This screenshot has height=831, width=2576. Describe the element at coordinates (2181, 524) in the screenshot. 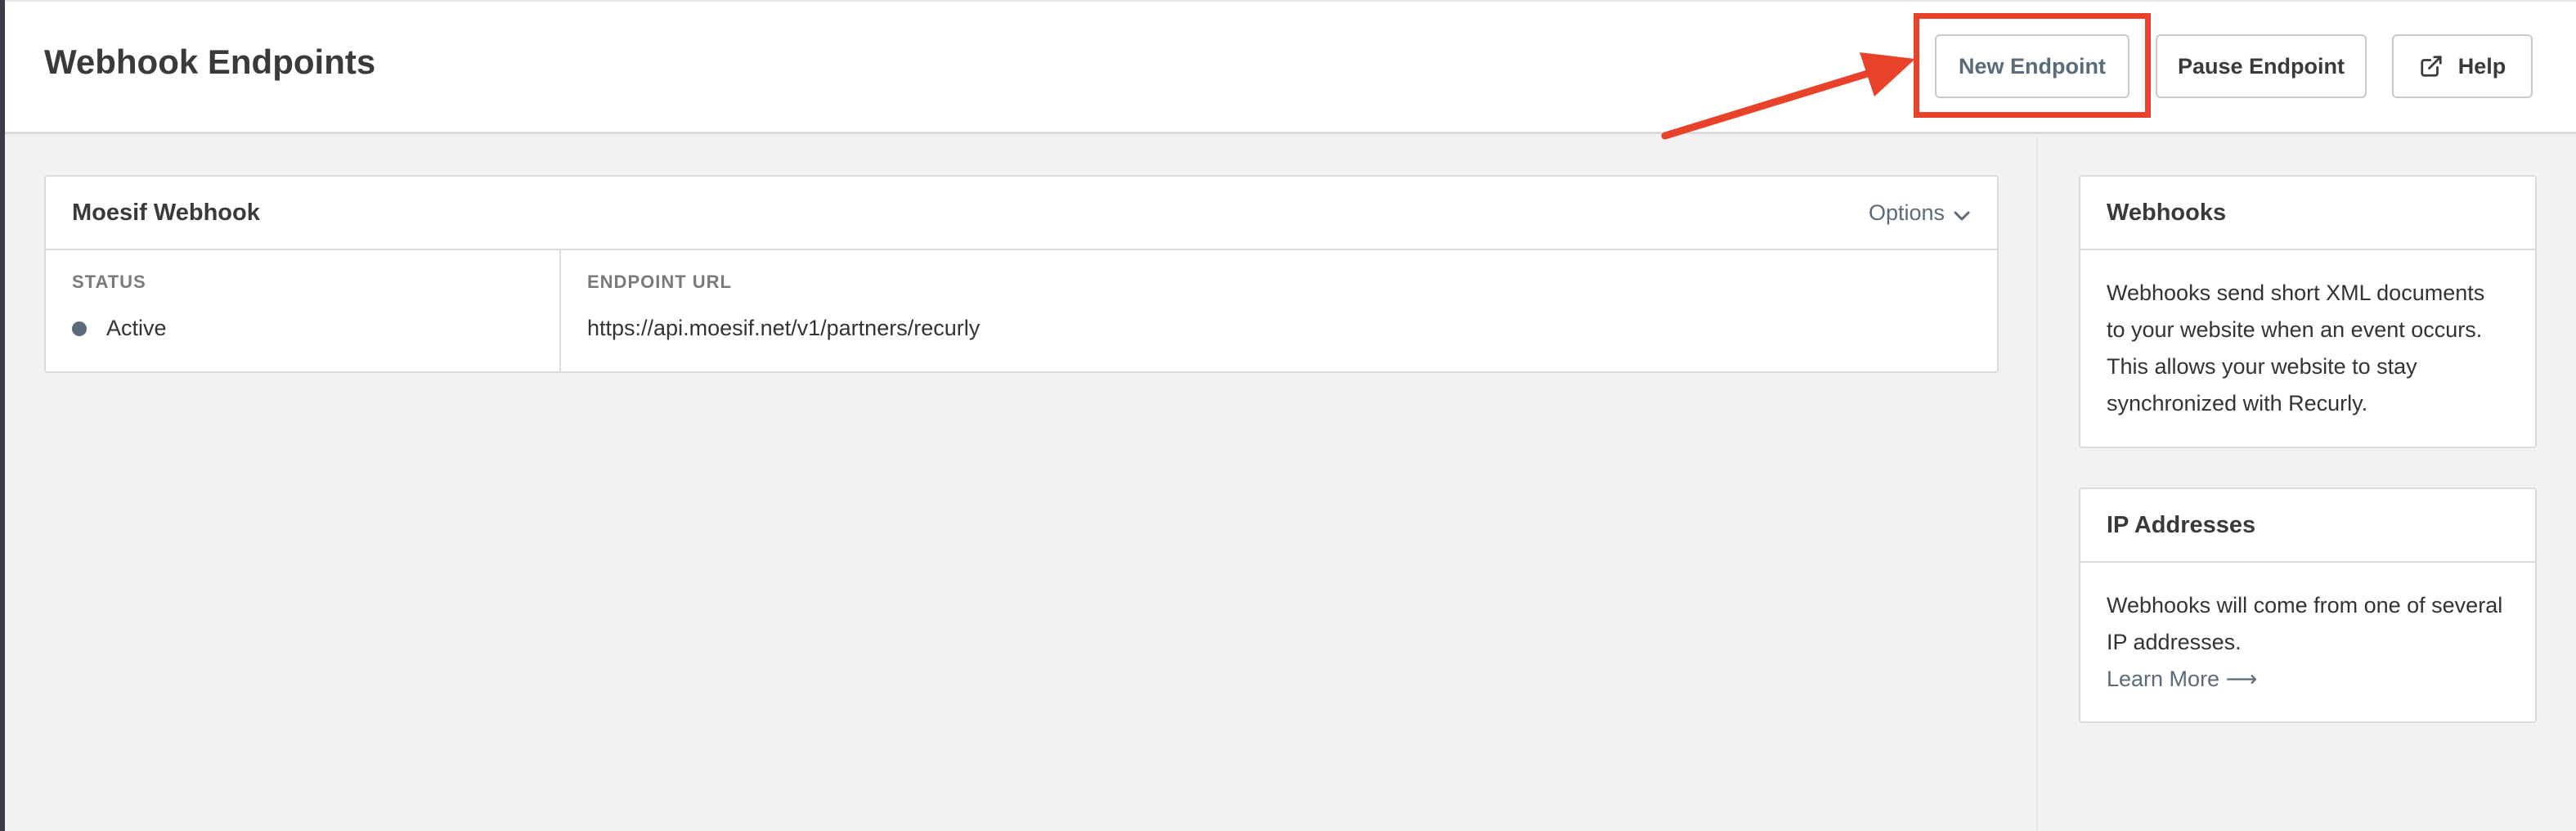

I see `ip-addresses-title: IP Addresses` at that location.